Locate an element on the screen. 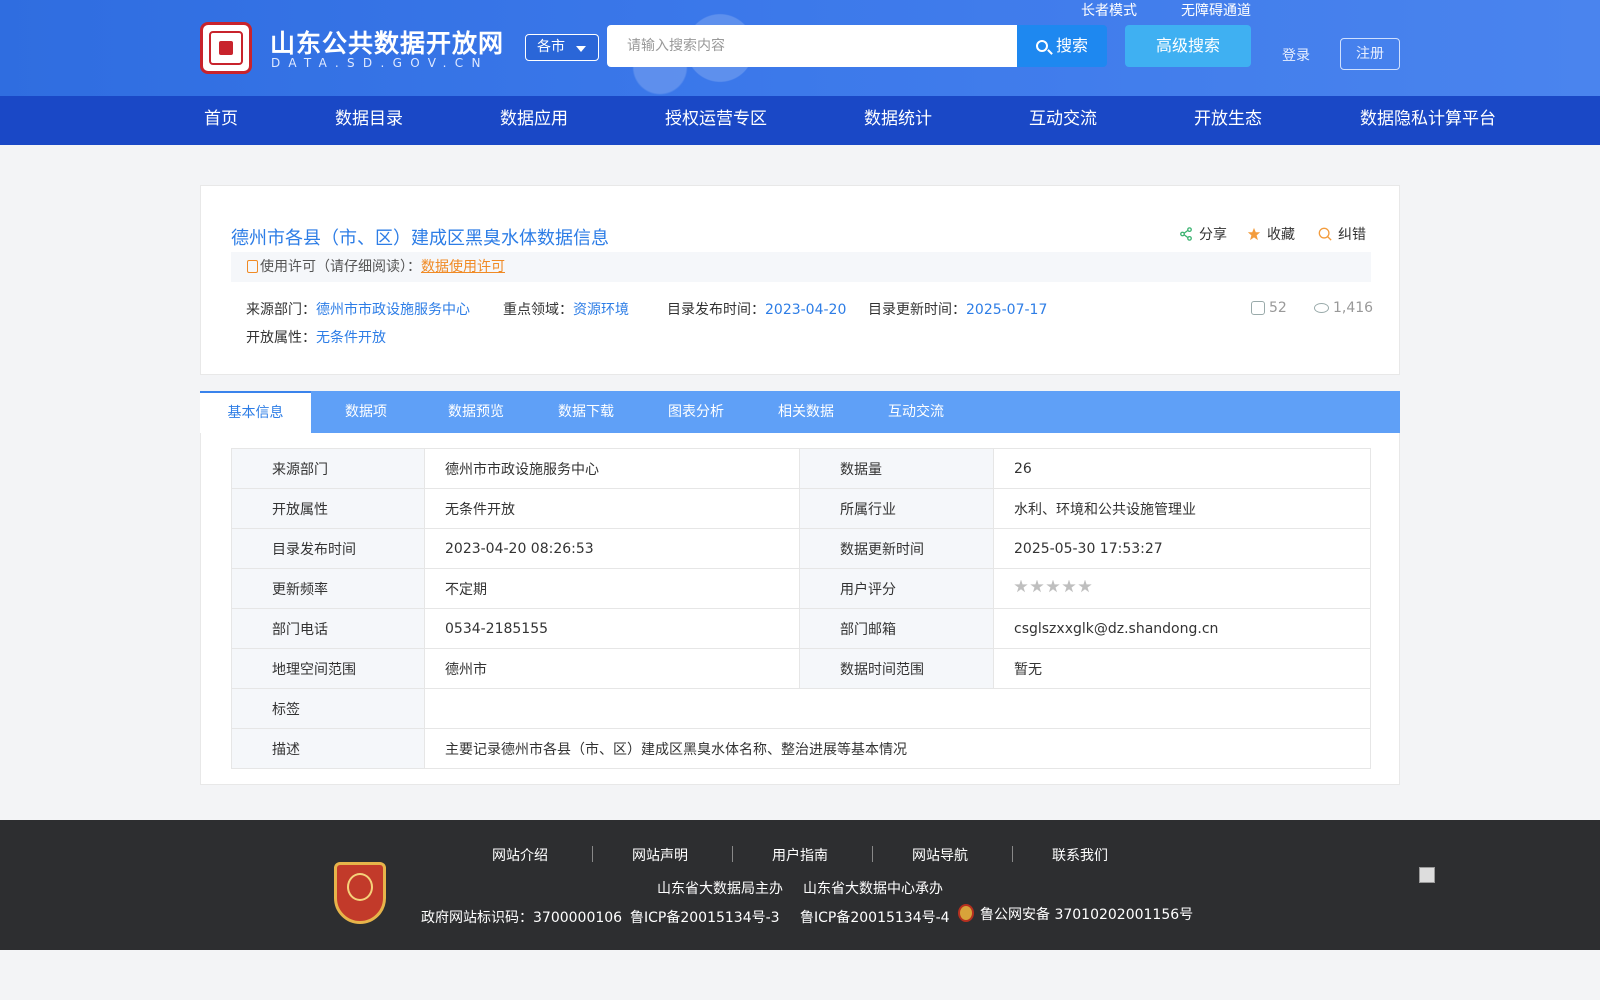  accessibility-link: 无障碍通道 is located at coordinates (1216, 10).